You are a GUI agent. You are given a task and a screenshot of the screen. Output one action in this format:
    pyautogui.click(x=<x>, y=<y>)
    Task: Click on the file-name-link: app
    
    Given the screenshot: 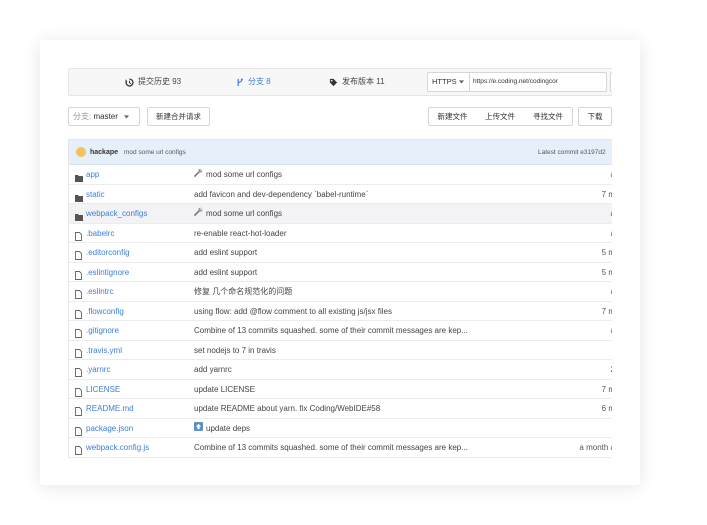 What is the action you would take?
    pyautogui.click(x=92, y=174)
    